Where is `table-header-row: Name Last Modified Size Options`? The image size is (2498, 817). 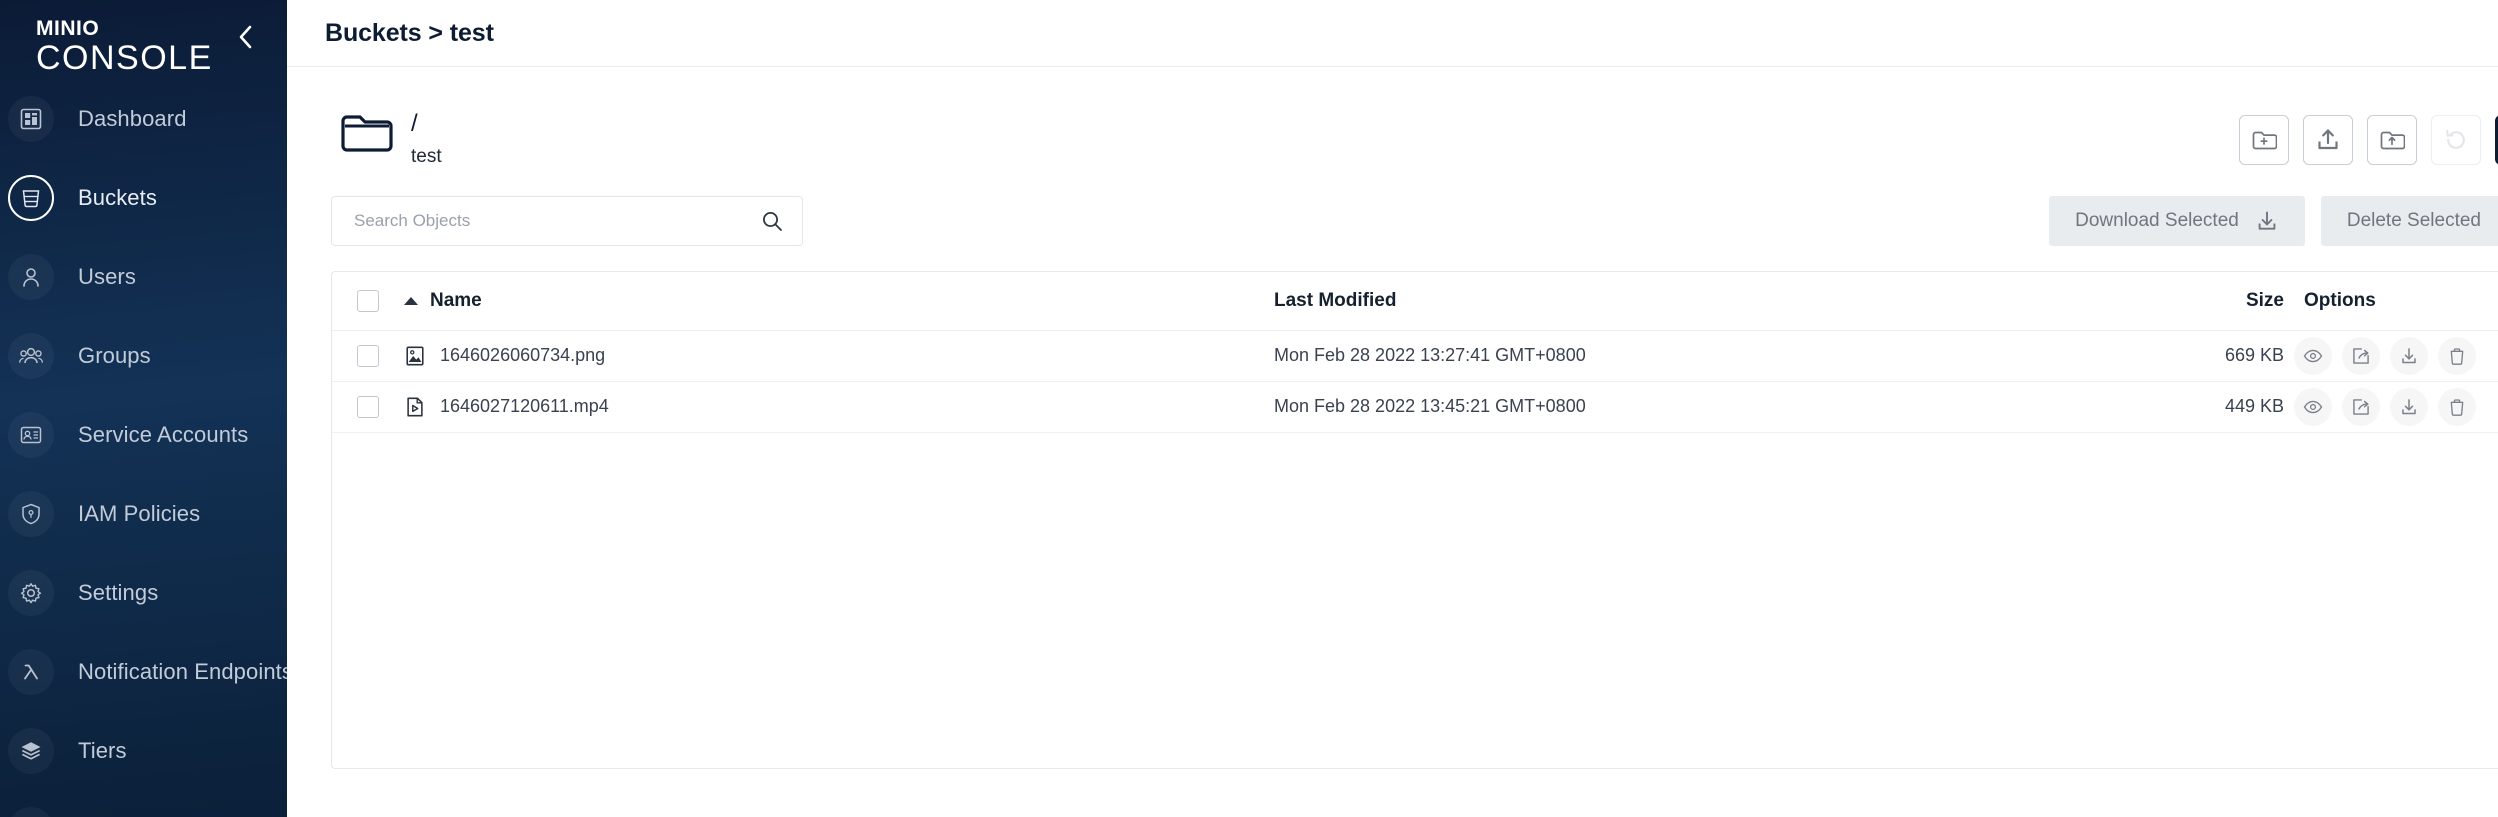
table-header-row: Name Last Modified Size Options is located at coordinates (1415, 301).